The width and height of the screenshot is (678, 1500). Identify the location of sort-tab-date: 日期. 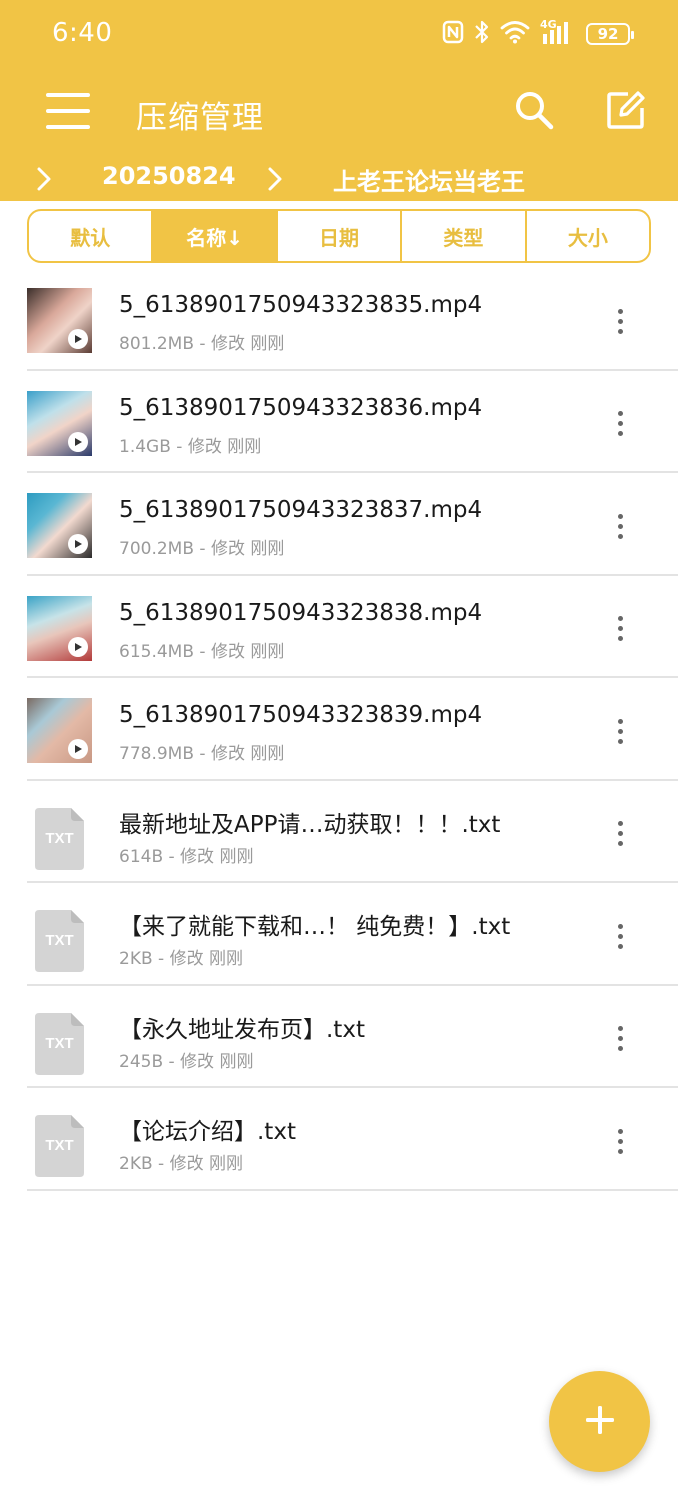
(340, 236).